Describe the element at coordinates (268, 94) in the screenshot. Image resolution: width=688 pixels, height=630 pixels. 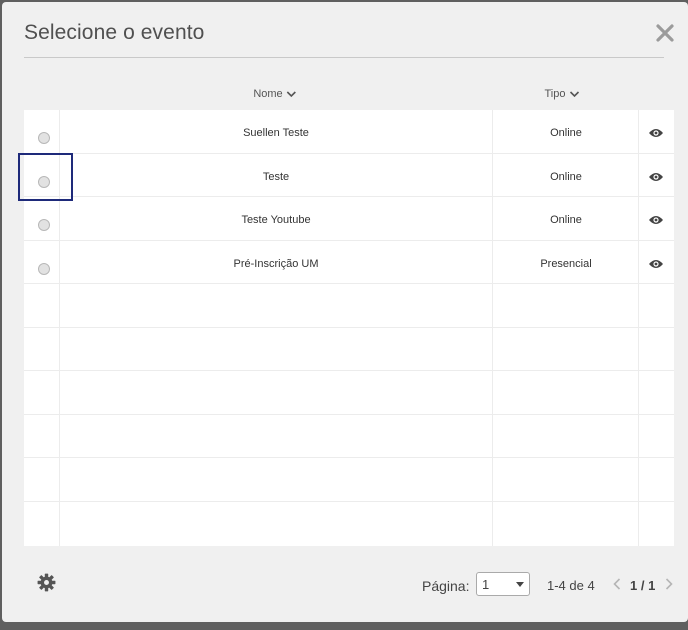
I see `column-header-label: Nome` at that location.